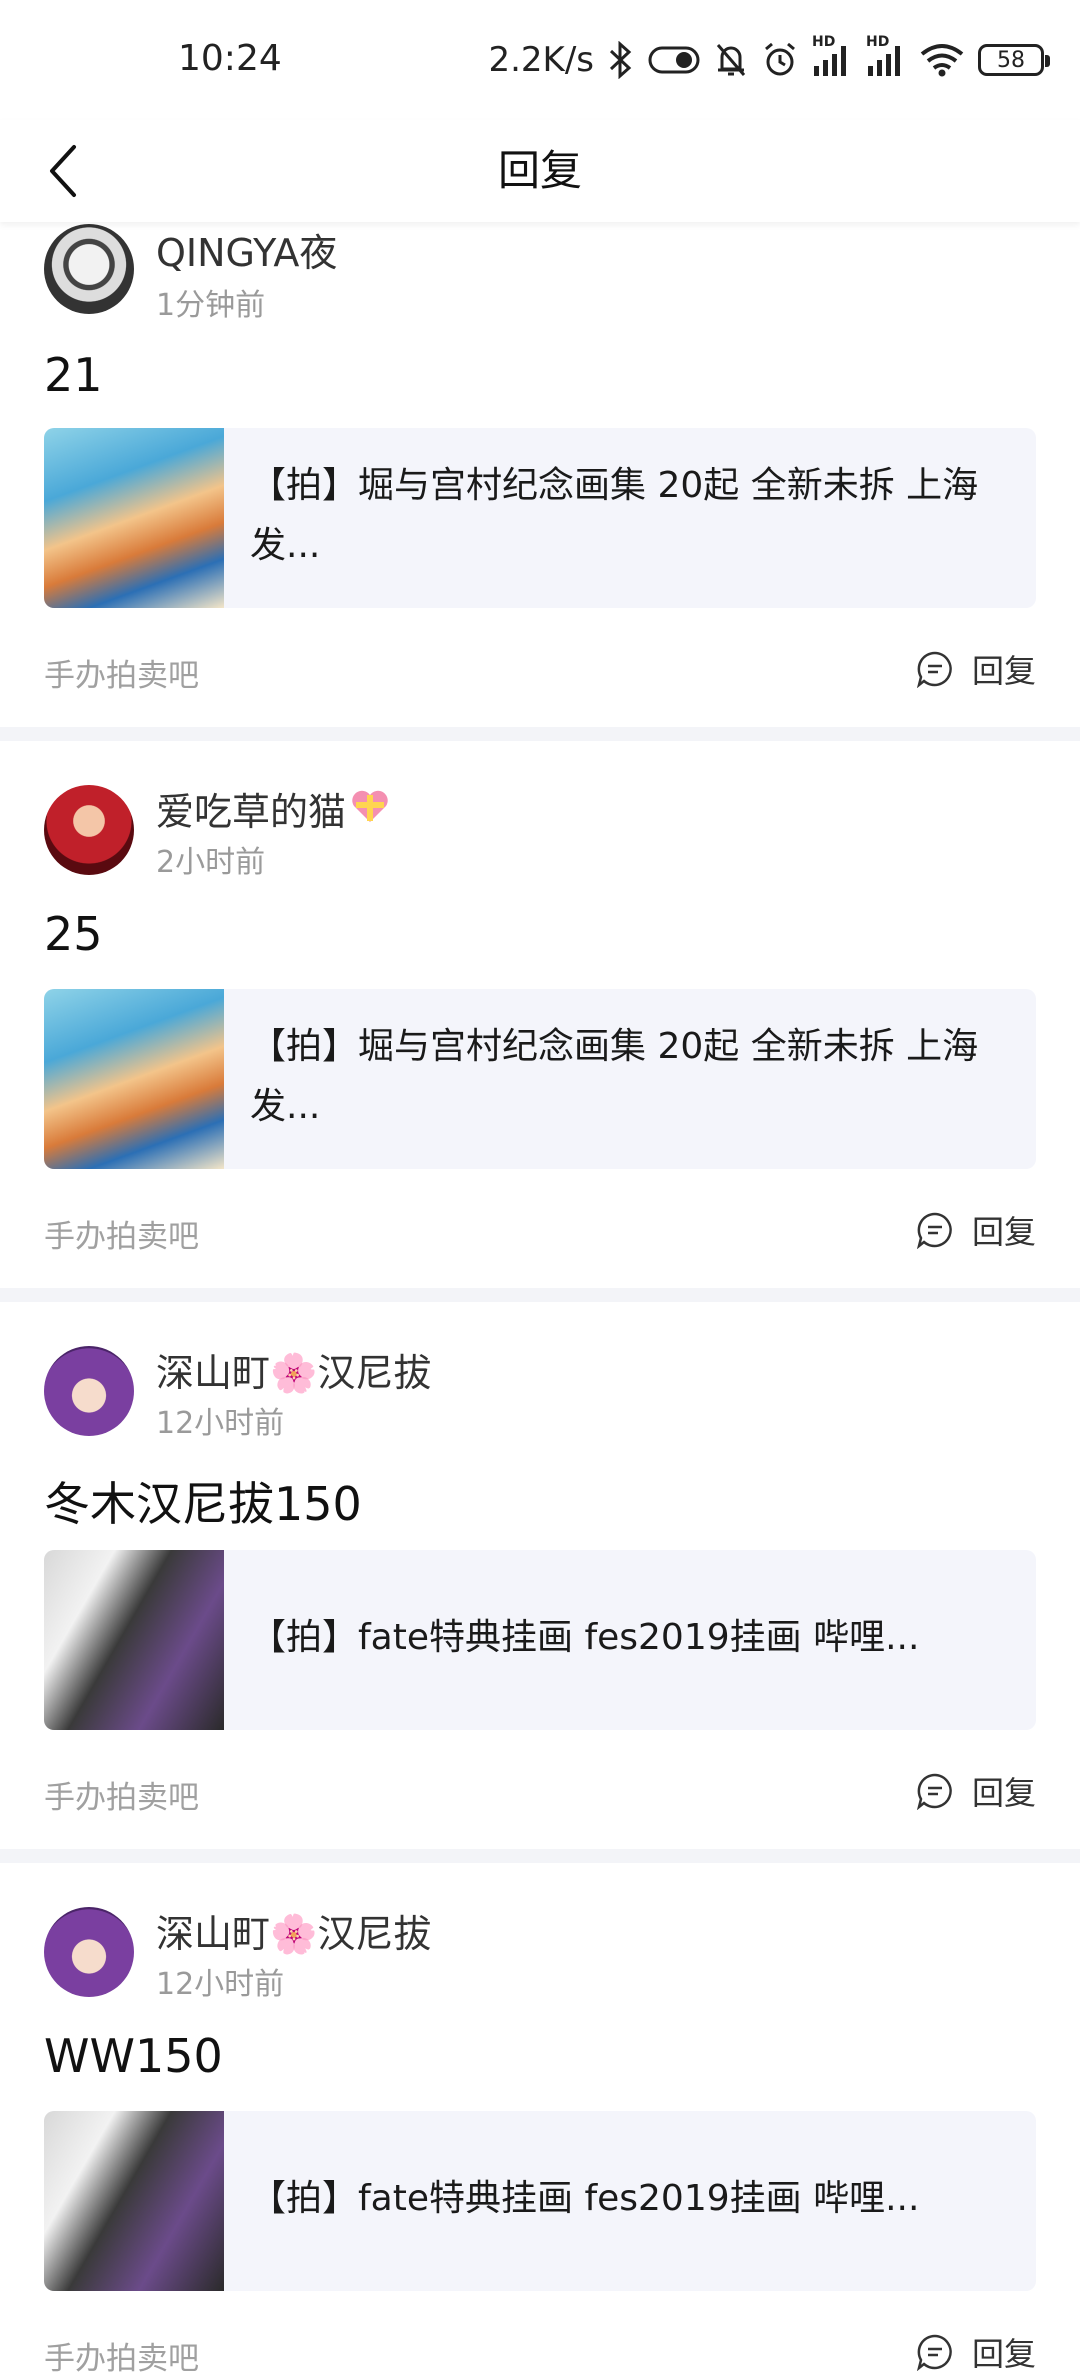  I want to click on reply-text: 冬木汉尼拔150, so click(203, 1501).